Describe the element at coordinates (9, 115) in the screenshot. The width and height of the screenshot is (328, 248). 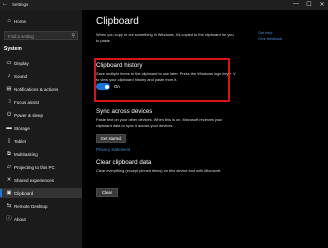
I see `power-icon: ⏻` at that location.